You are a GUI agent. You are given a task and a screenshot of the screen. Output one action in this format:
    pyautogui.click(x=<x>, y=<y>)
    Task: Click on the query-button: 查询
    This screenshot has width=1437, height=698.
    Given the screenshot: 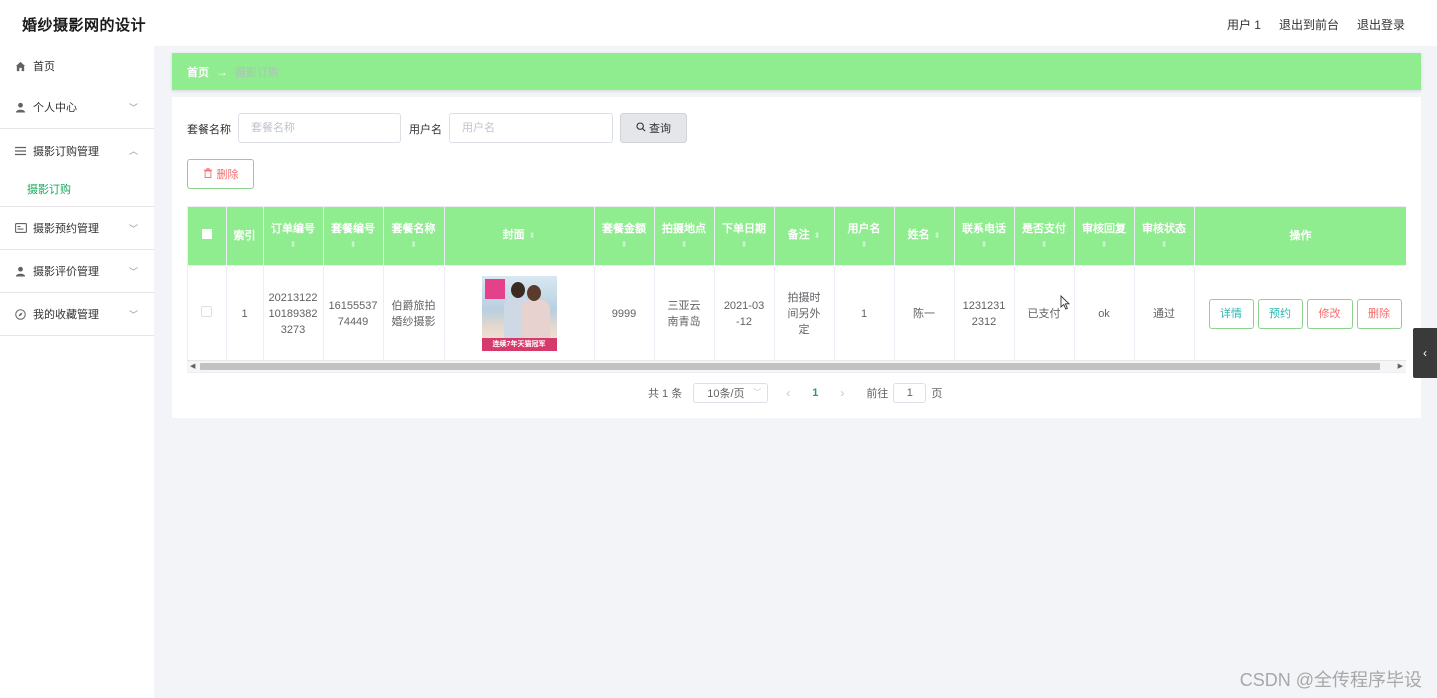 What is the action you would take?
    pyautogui.click(x=653, y=128)
    